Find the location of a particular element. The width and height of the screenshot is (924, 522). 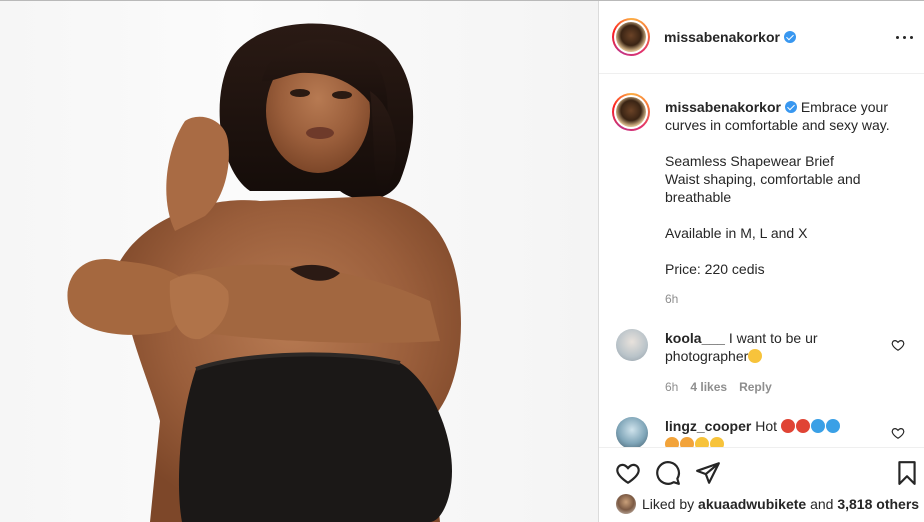

bookmark-icon is located at coordinates (907, 473).